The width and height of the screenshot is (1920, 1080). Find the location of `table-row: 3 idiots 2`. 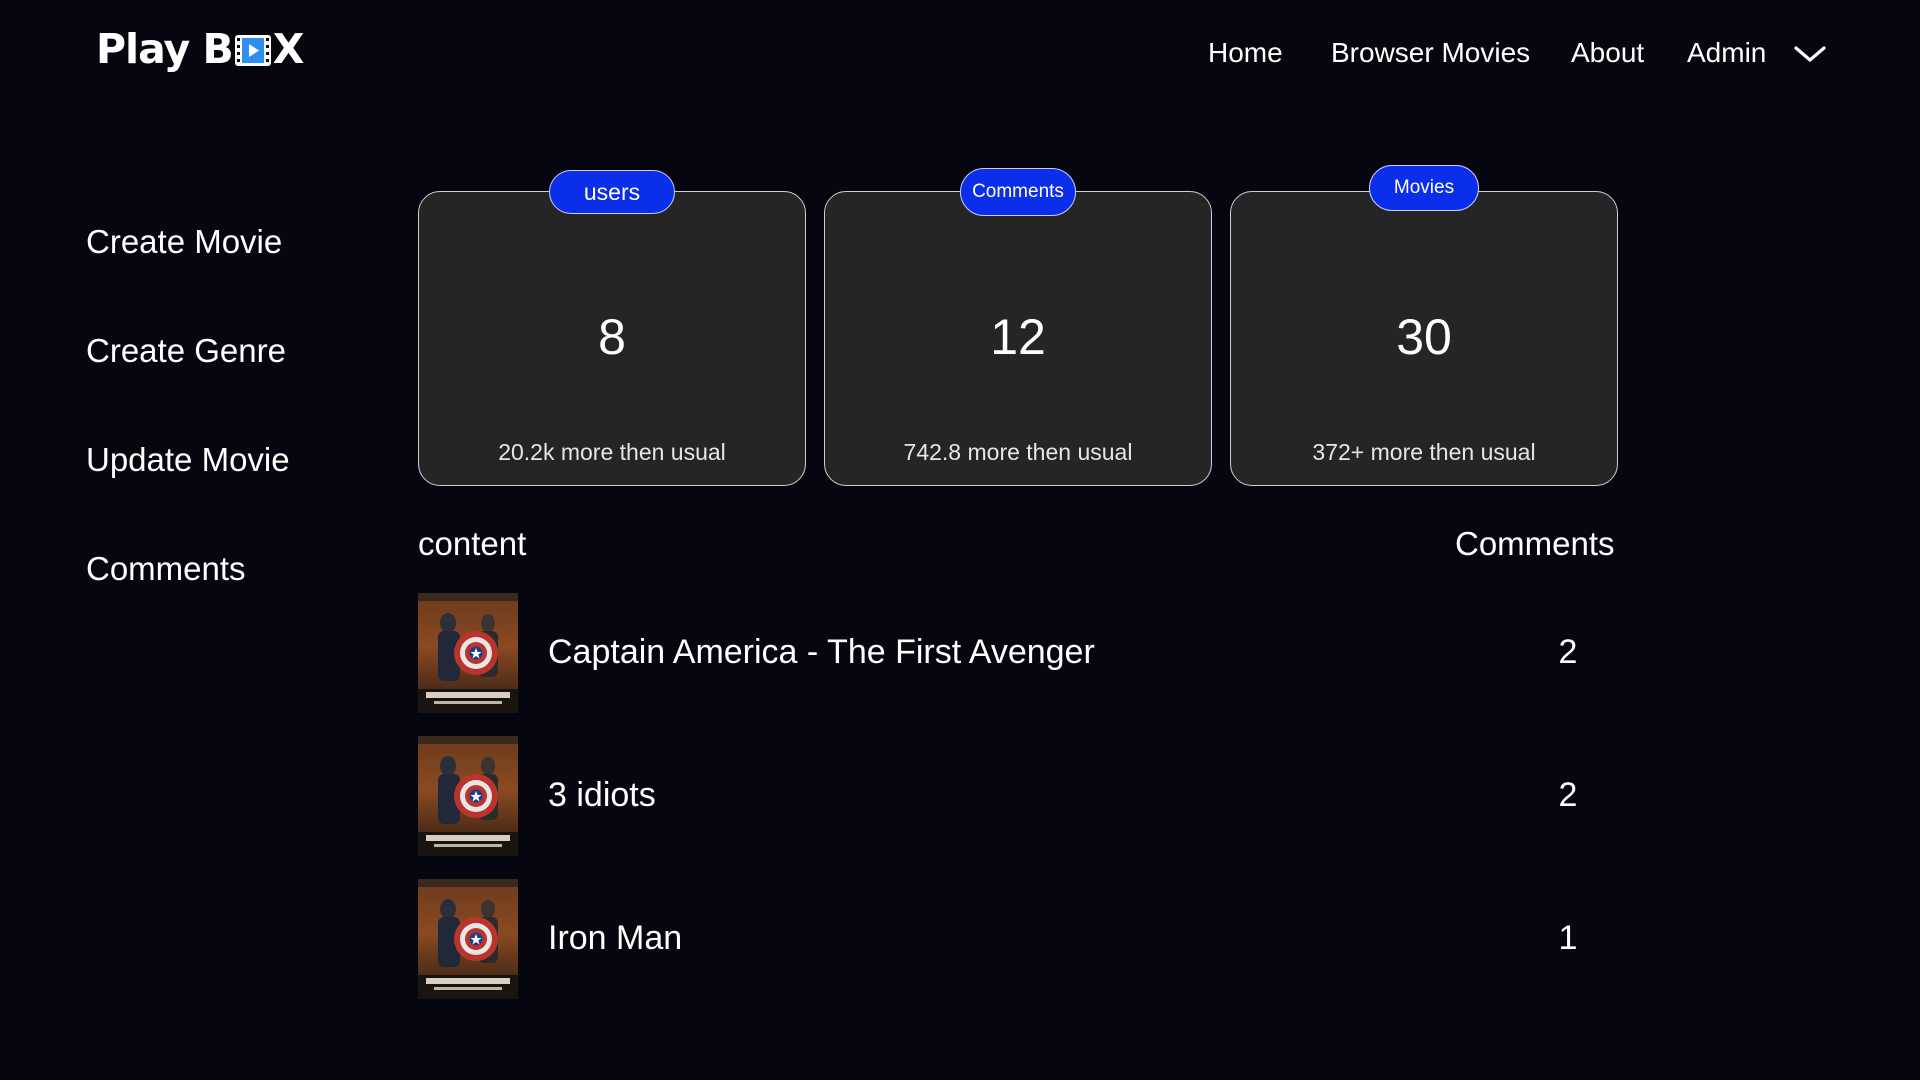

table-row: 3 idiots 2 is located at coordinates (1018, 796).